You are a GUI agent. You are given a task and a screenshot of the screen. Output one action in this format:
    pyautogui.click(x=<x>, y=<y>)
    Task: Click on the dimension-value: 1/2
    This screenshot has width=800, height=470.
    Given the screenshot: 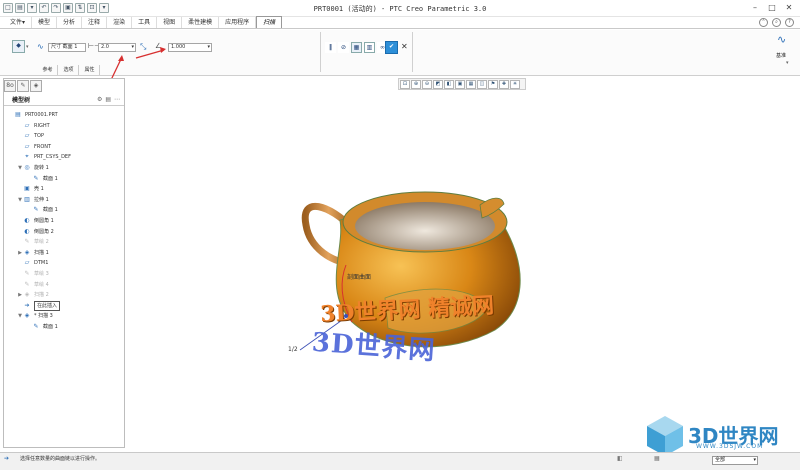 What is the action you would take?
    pyautogui.click(x=293, y=349)
    